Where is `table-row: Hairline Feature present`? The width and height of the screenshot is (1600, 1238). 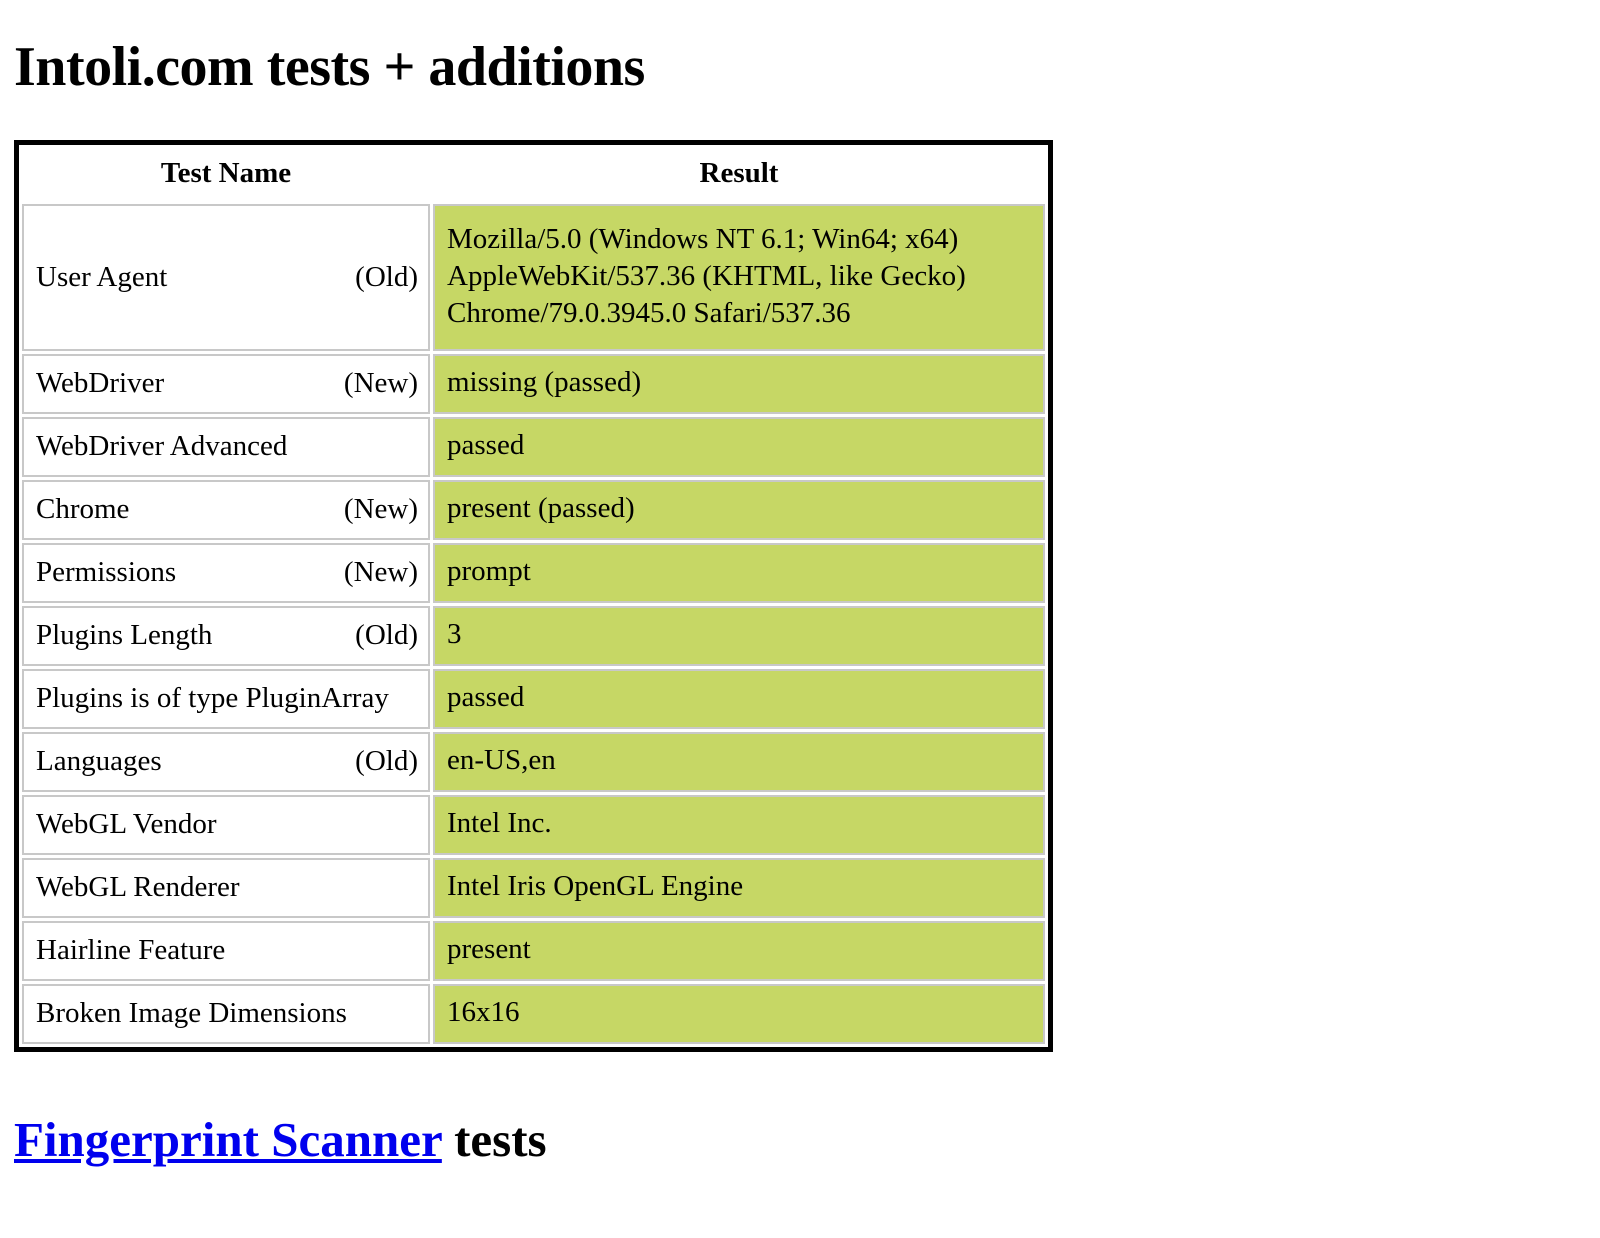
table-row: Hairline Feature present is located at coordinates (533, 950).